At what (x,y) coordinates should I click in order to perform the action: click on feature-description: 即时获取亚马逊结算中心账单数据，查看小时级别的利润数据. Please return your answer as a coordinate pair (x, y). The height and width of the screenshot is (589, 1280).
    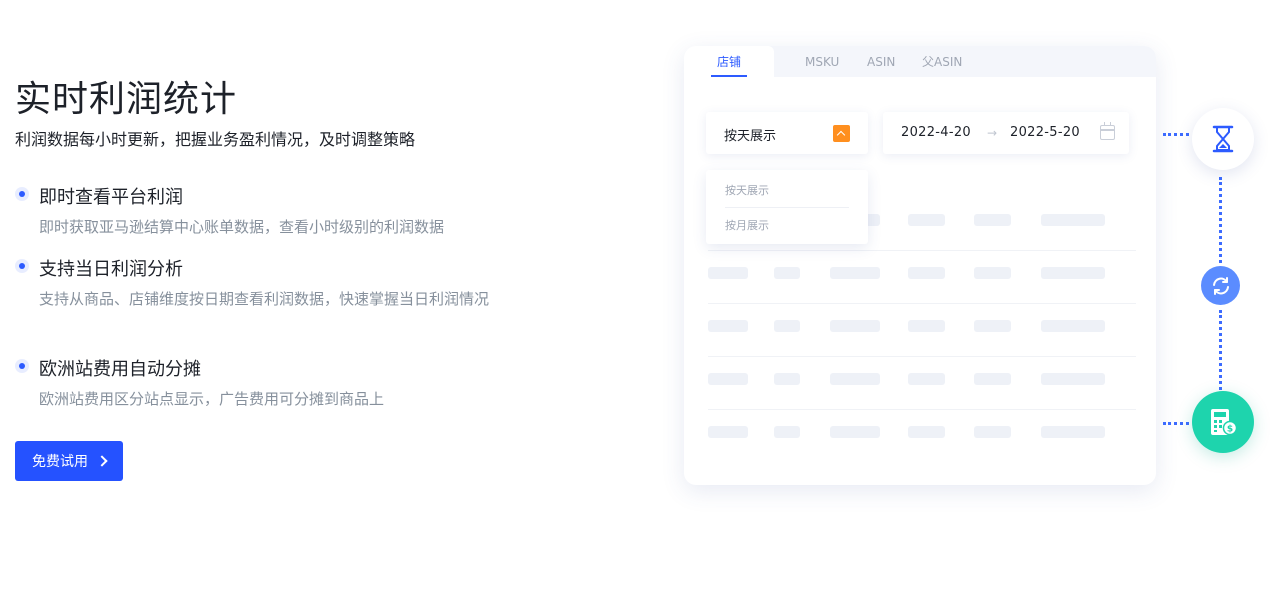
    Looking at the image, I should click on (242, 227).